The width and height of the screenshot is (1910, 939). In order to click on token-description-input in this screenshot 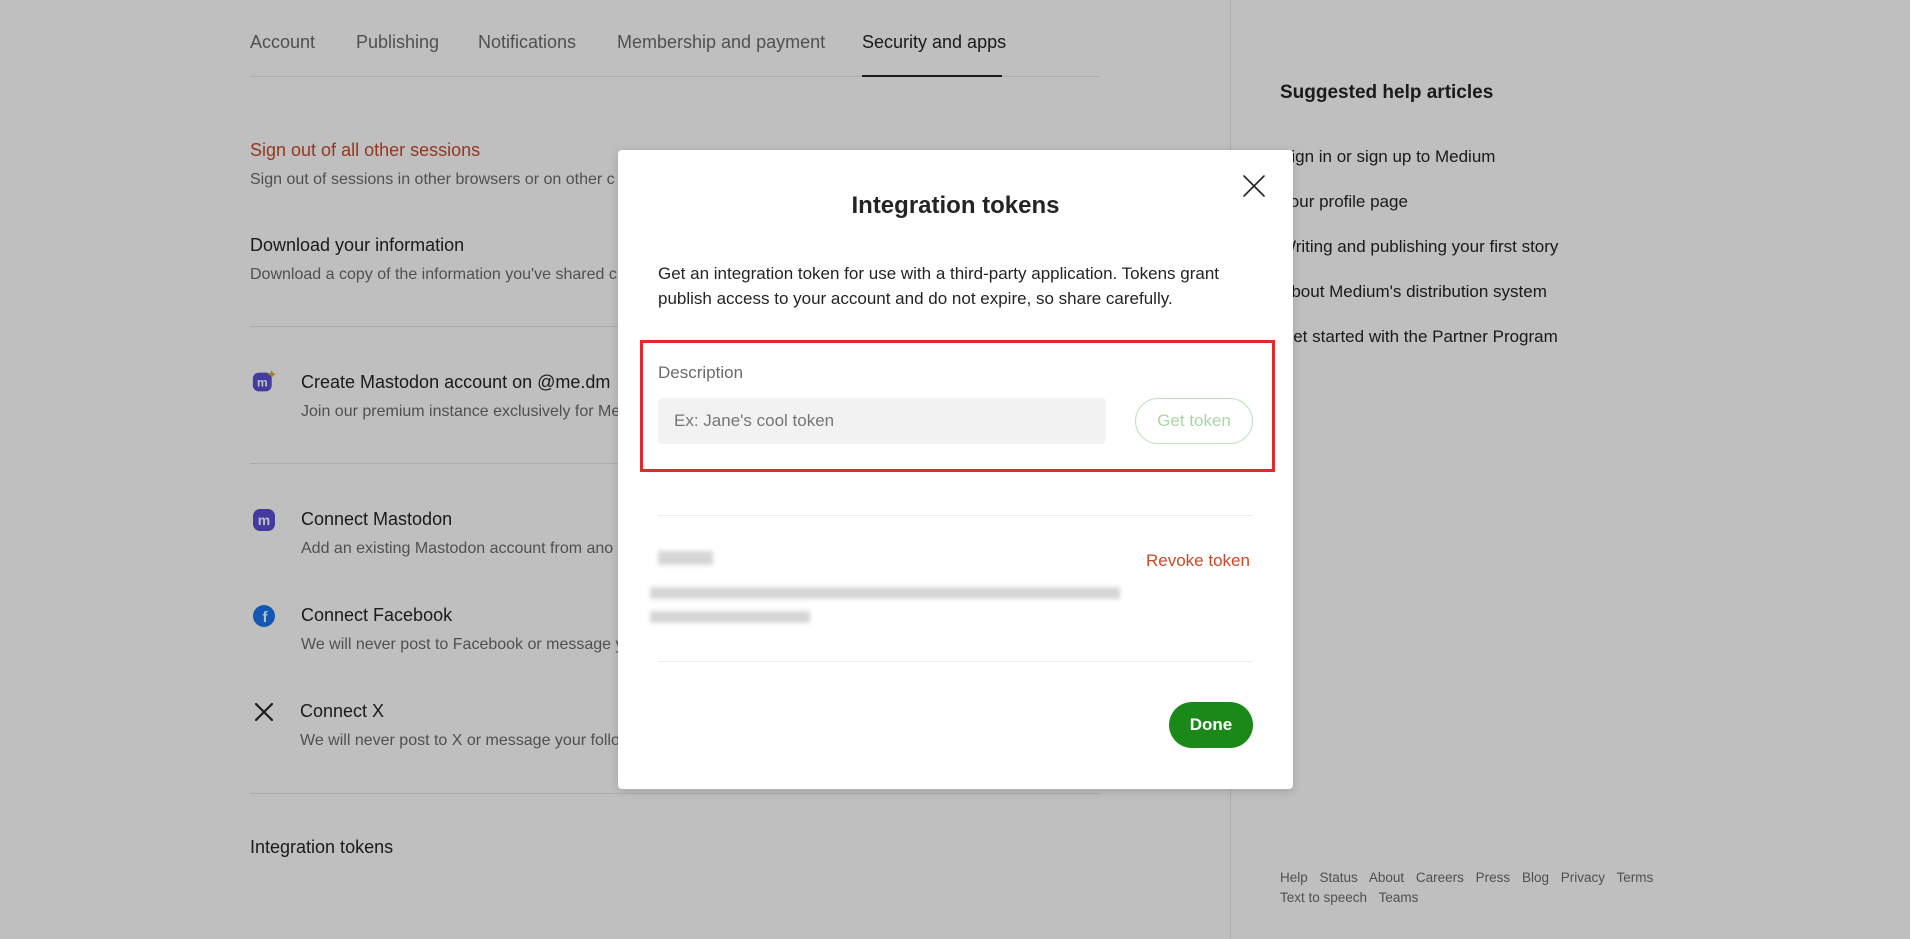, I will do `click(882, 421)`.